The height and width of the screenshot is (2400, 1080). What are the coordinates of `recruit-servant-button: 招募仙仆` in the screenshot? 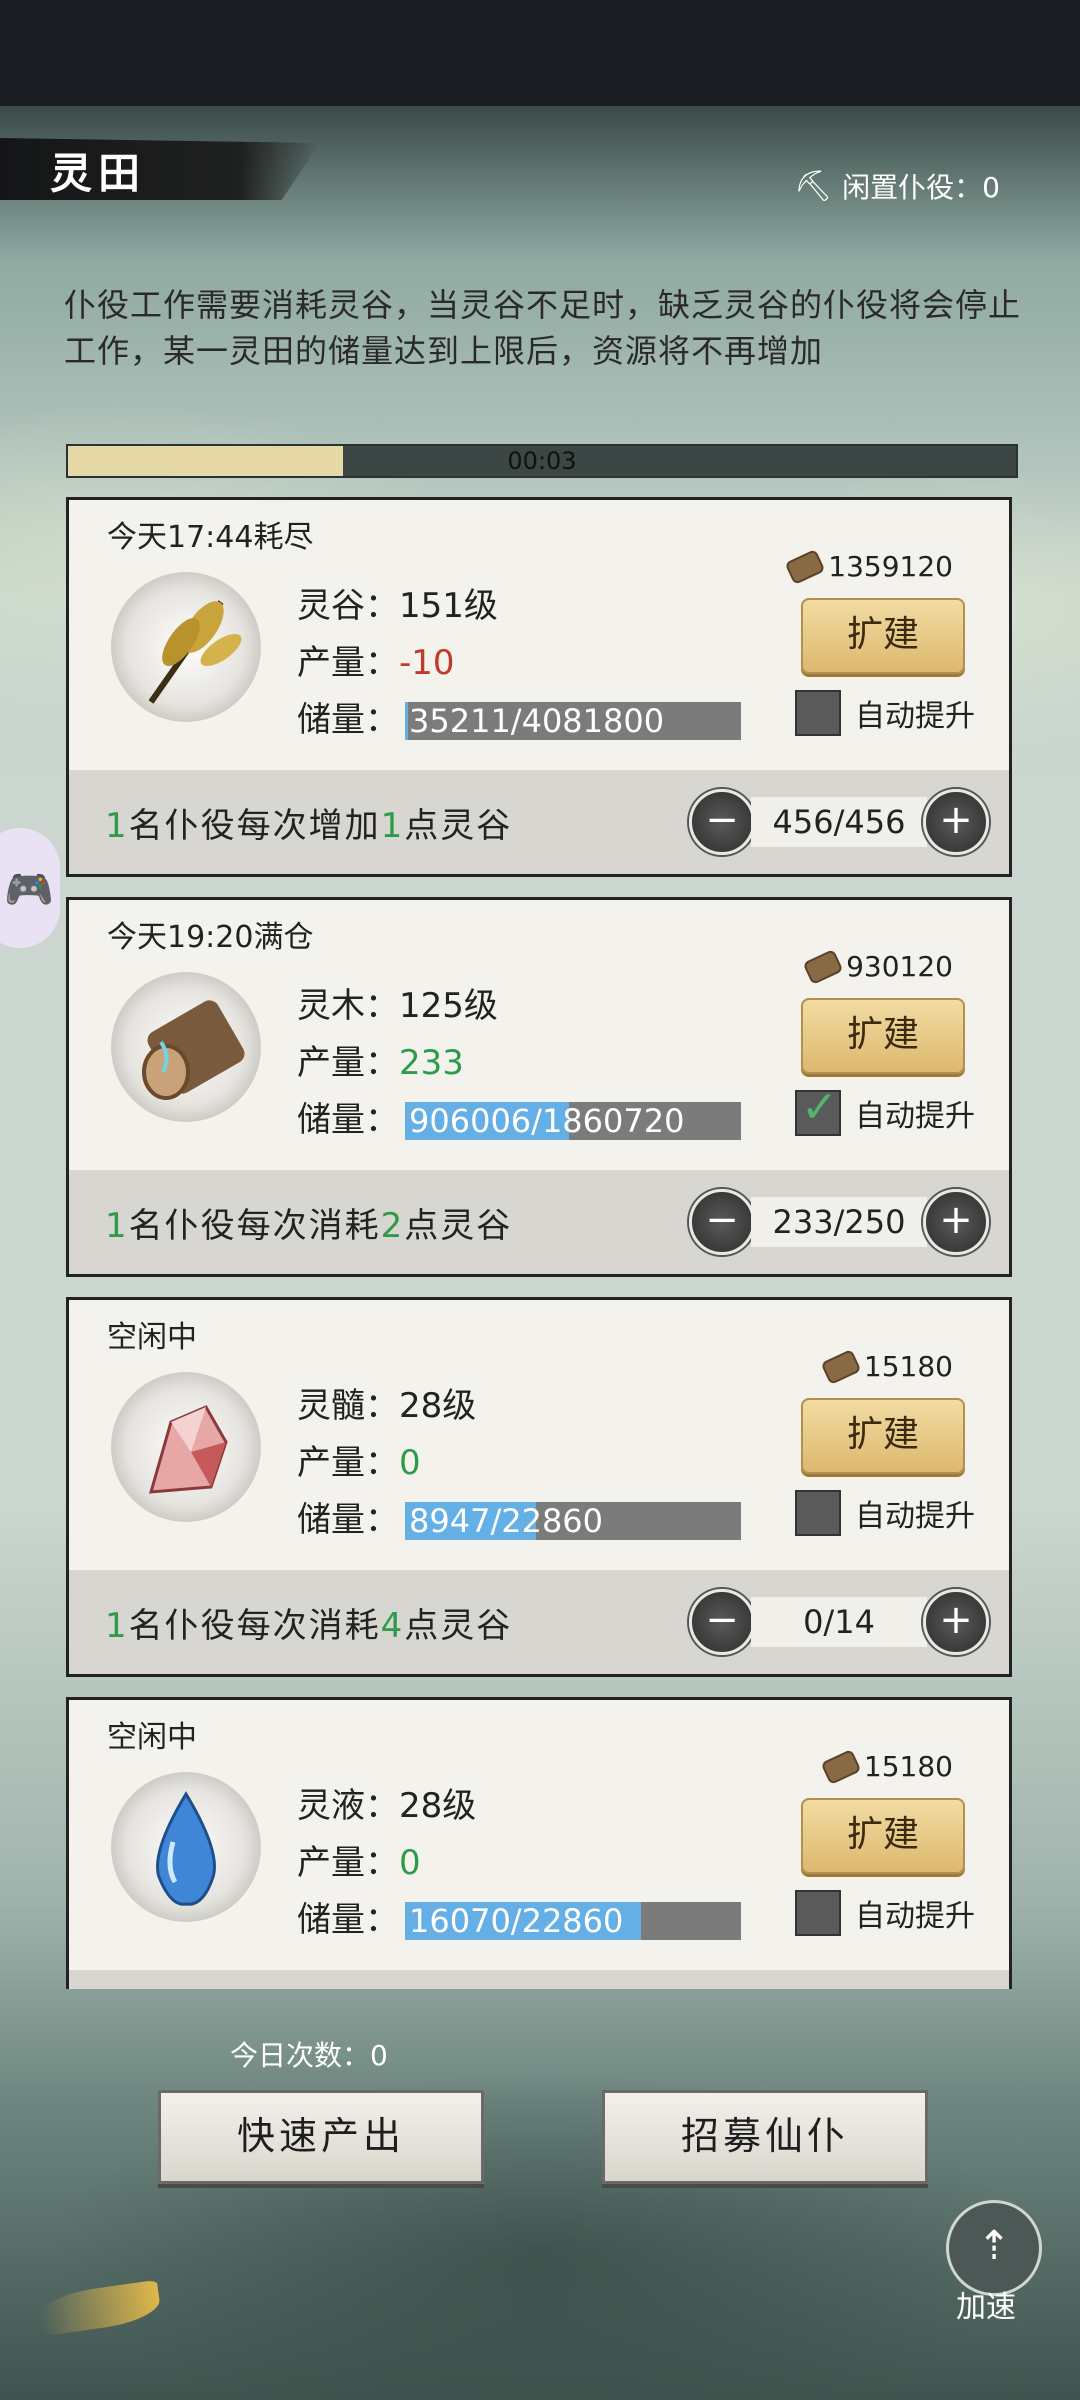 It's located at (765, 2137).